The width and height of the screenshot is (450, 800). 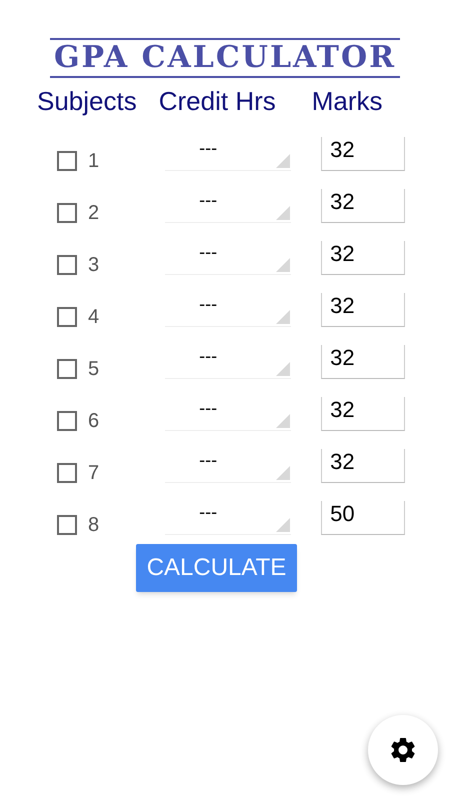 What do you see at coordinates (403, 750) in the screenshot?
I see `settings-button` at bounding box center [403, 750].